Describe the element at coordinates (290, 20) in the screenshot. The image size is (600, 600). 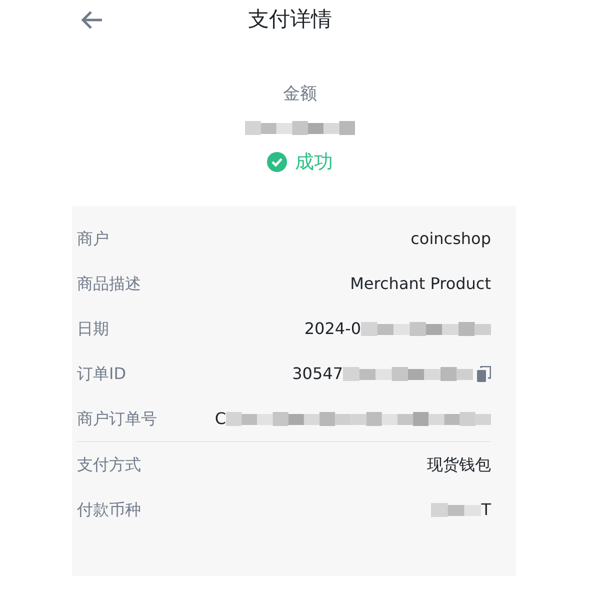
I see `page-title: 支付详情` at that location.